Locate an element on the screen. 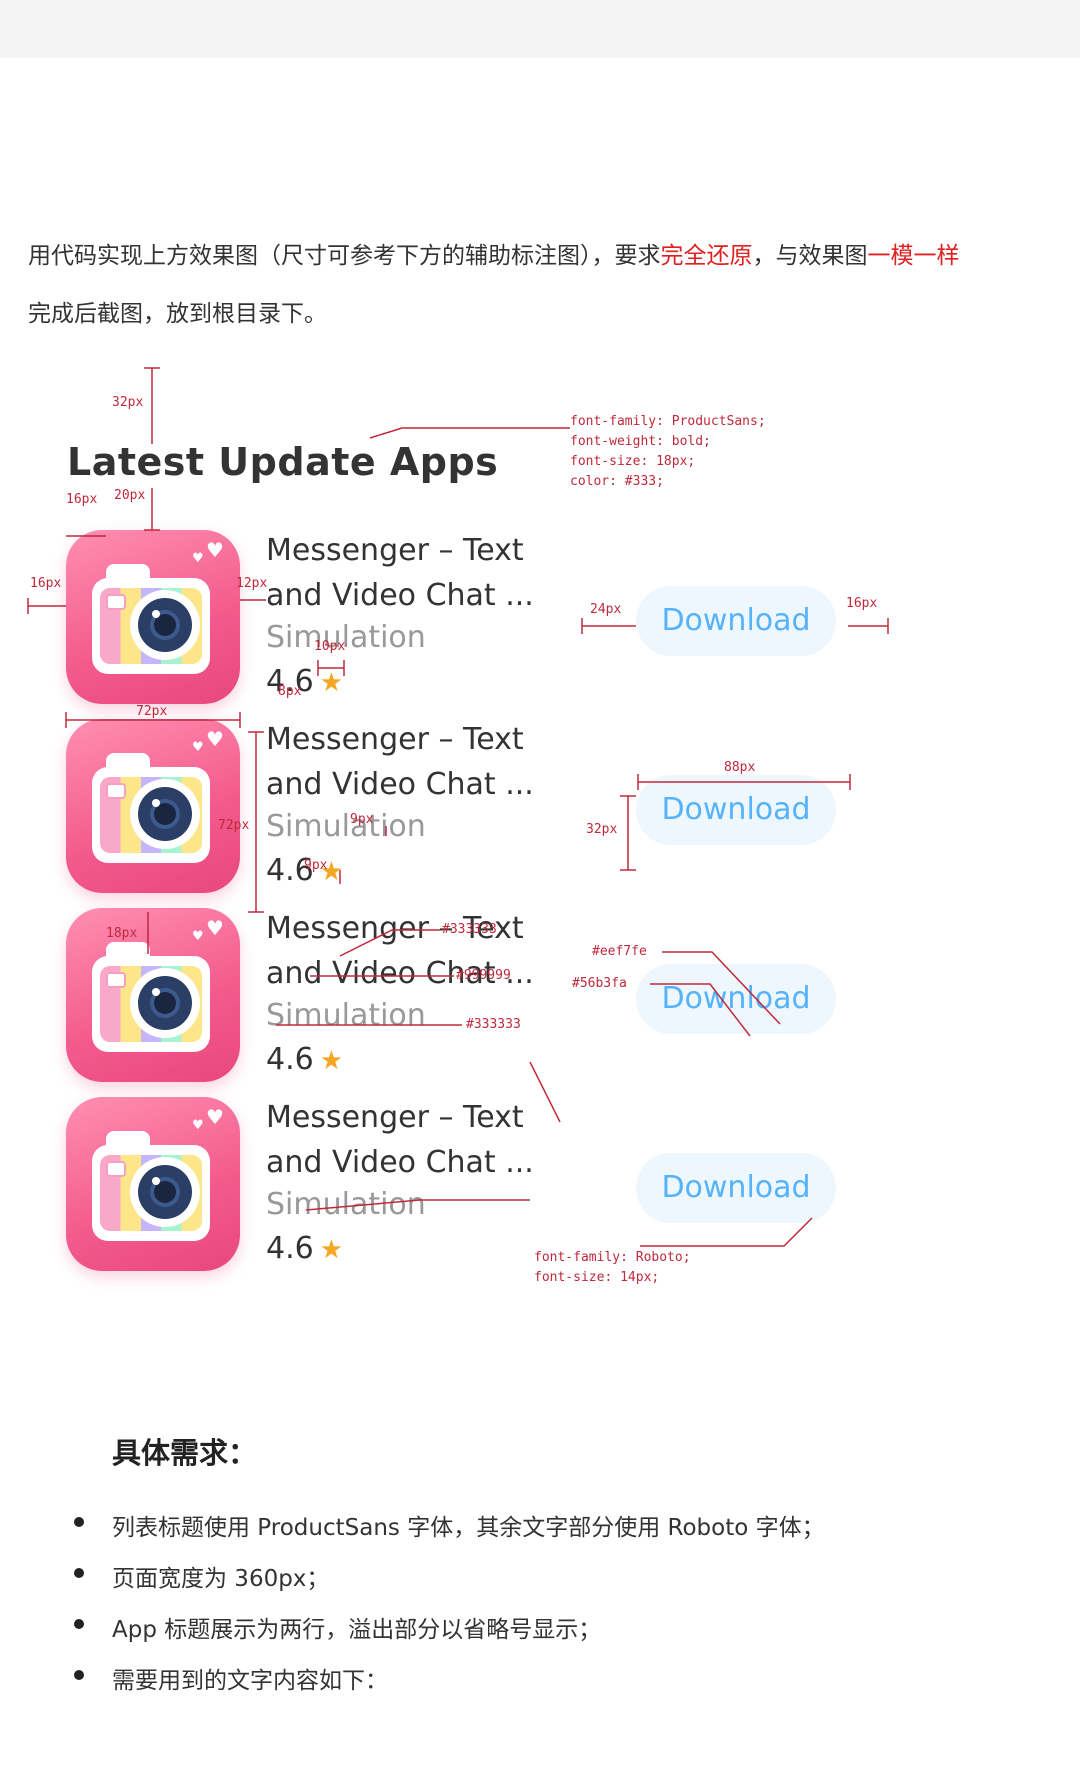 Image resolution: width=1080 pixels, height=1777 pixels. dim-label: 24px is located at coordinates (606, 609).